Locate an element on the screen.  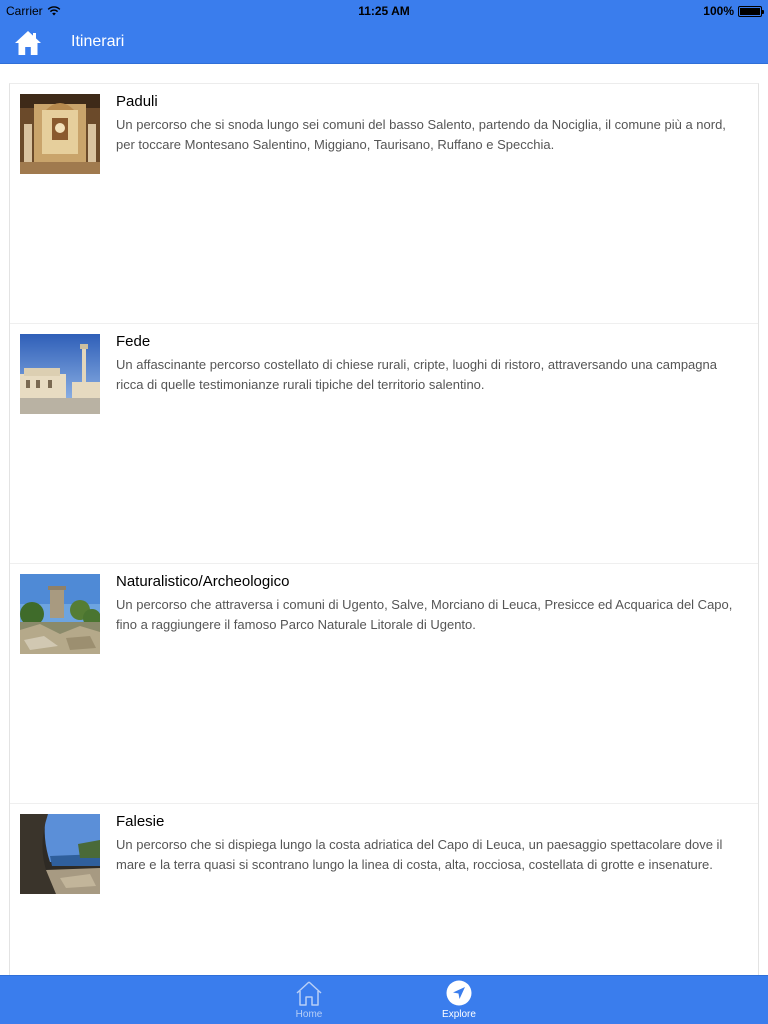
battery-fill is located at coordinates (750, 11).